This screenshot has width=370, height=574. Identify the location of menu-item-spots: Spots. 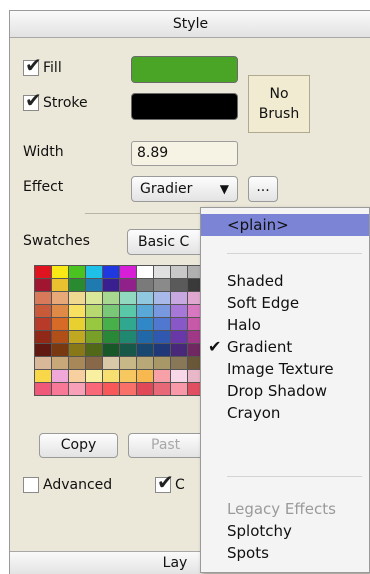
(285, 553).